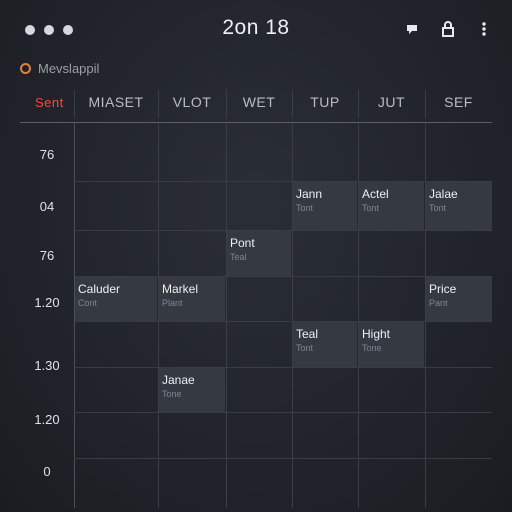 The height and width of the screenshot is (512, 512). Describe the element at coordinates (256, 30) in the screenshot. I see `title-bar: 2on 18` at that location.